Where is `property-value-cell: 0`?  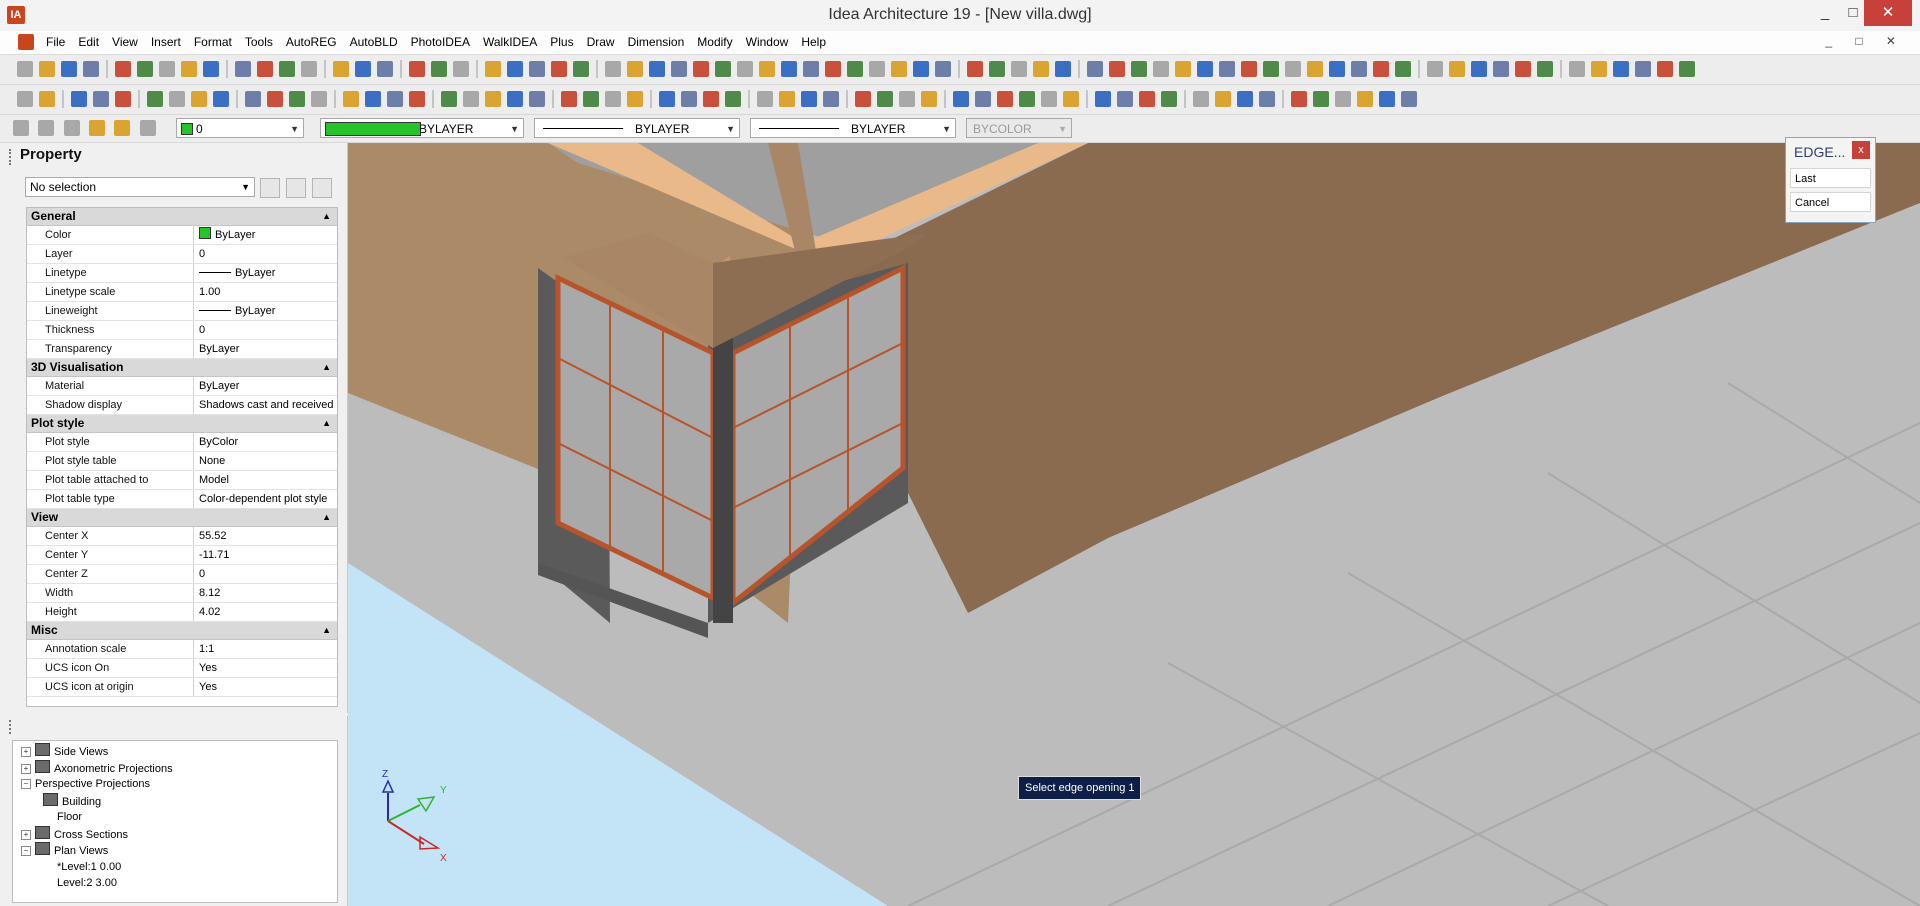
property-value-cell: 0 is located at coordinates (265, 330).